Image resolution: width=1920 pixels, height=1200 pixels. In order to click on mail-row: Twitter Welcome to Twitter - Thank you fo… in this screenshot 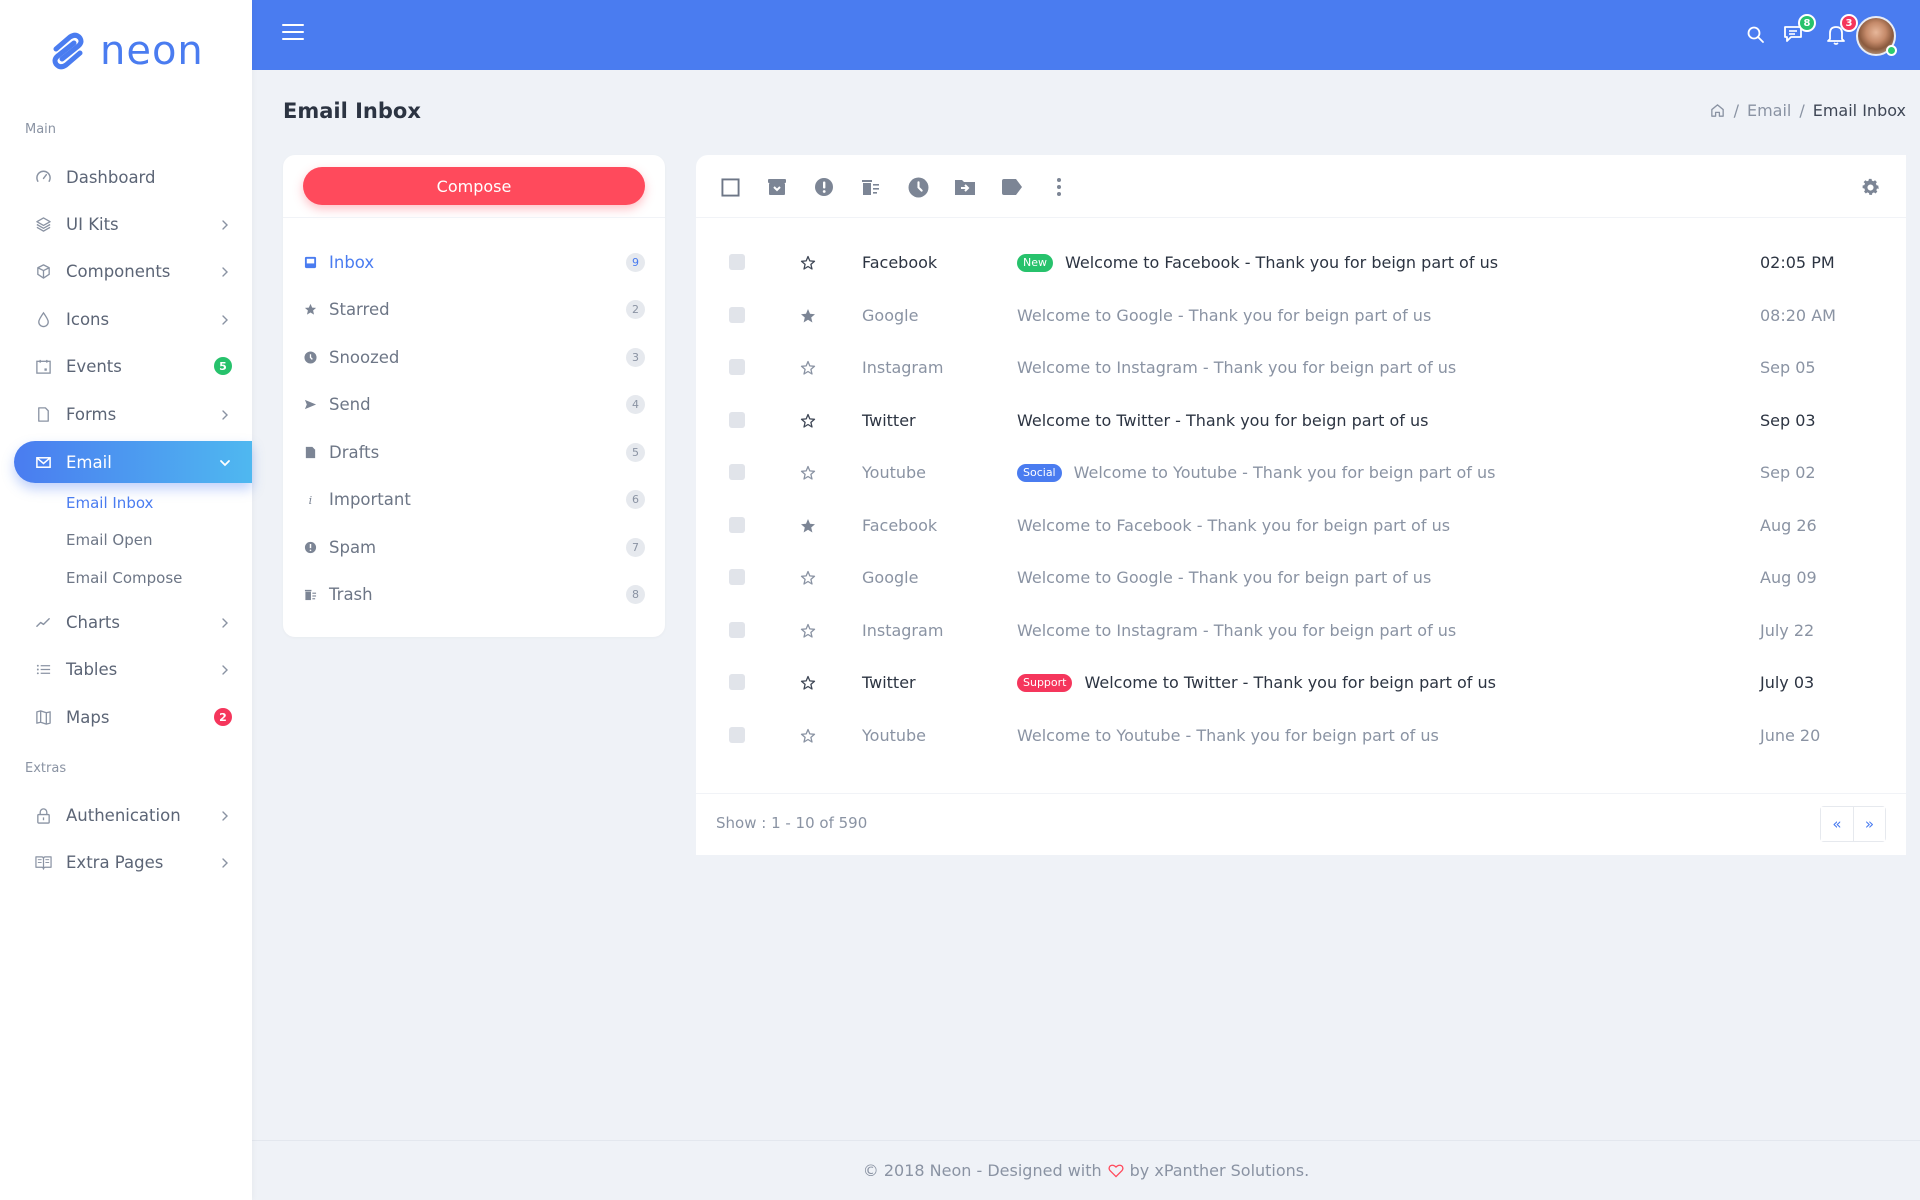, I will do `click(1301, 422)`.